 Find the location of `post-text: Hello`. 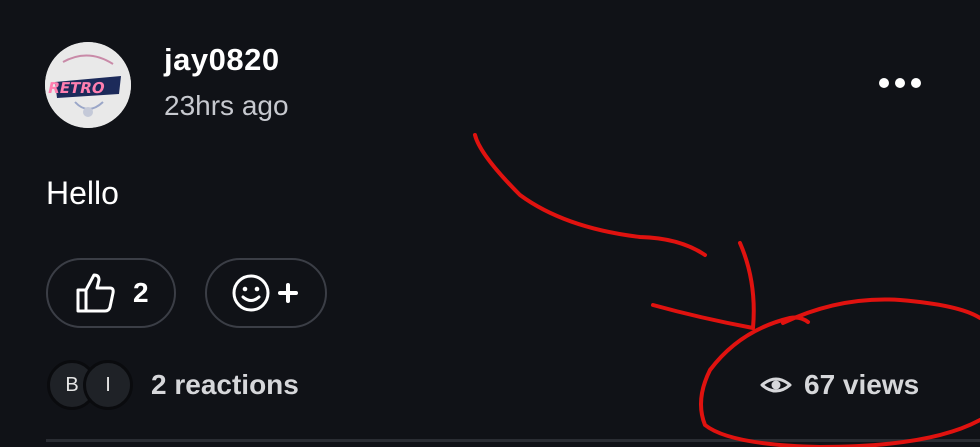

post-text: Hello is located at coordinates (82, 193).